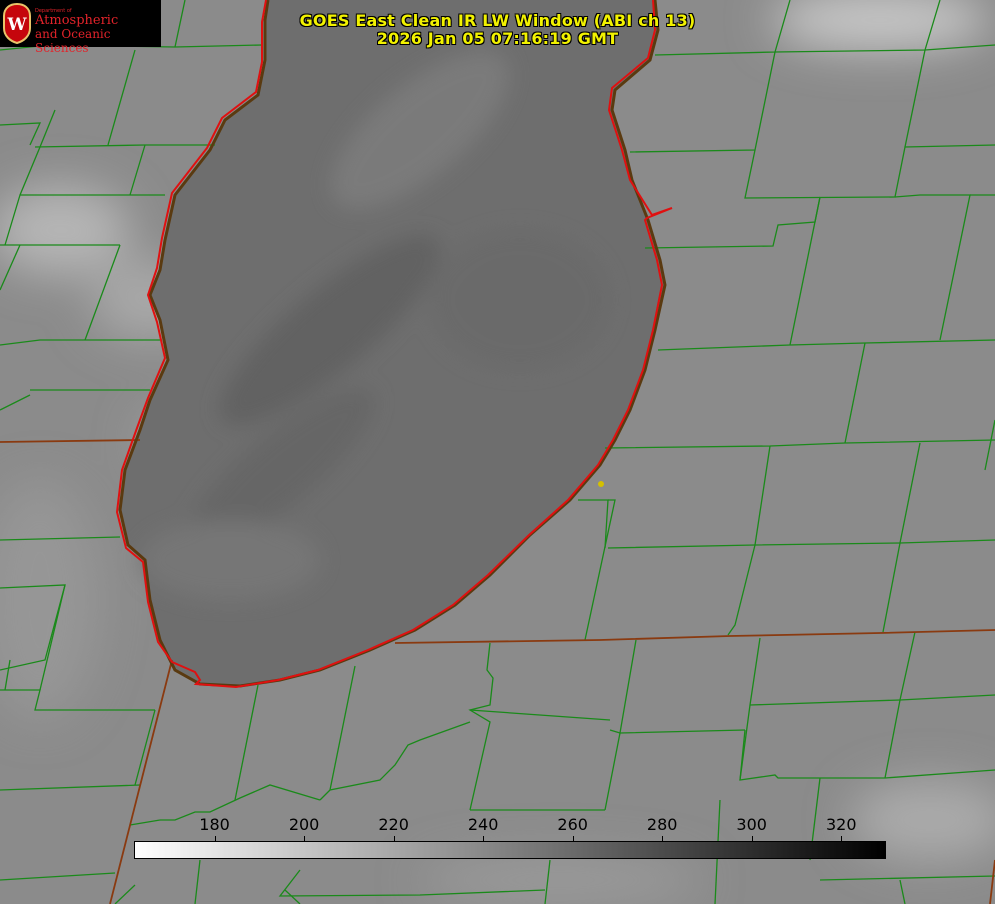 The image size is (995, 904). Describe the element at coordinates (497, 38) in the screenshot. I see `image-timestamp: 2026 Jan 05 07:16:19 GMT` at that location.